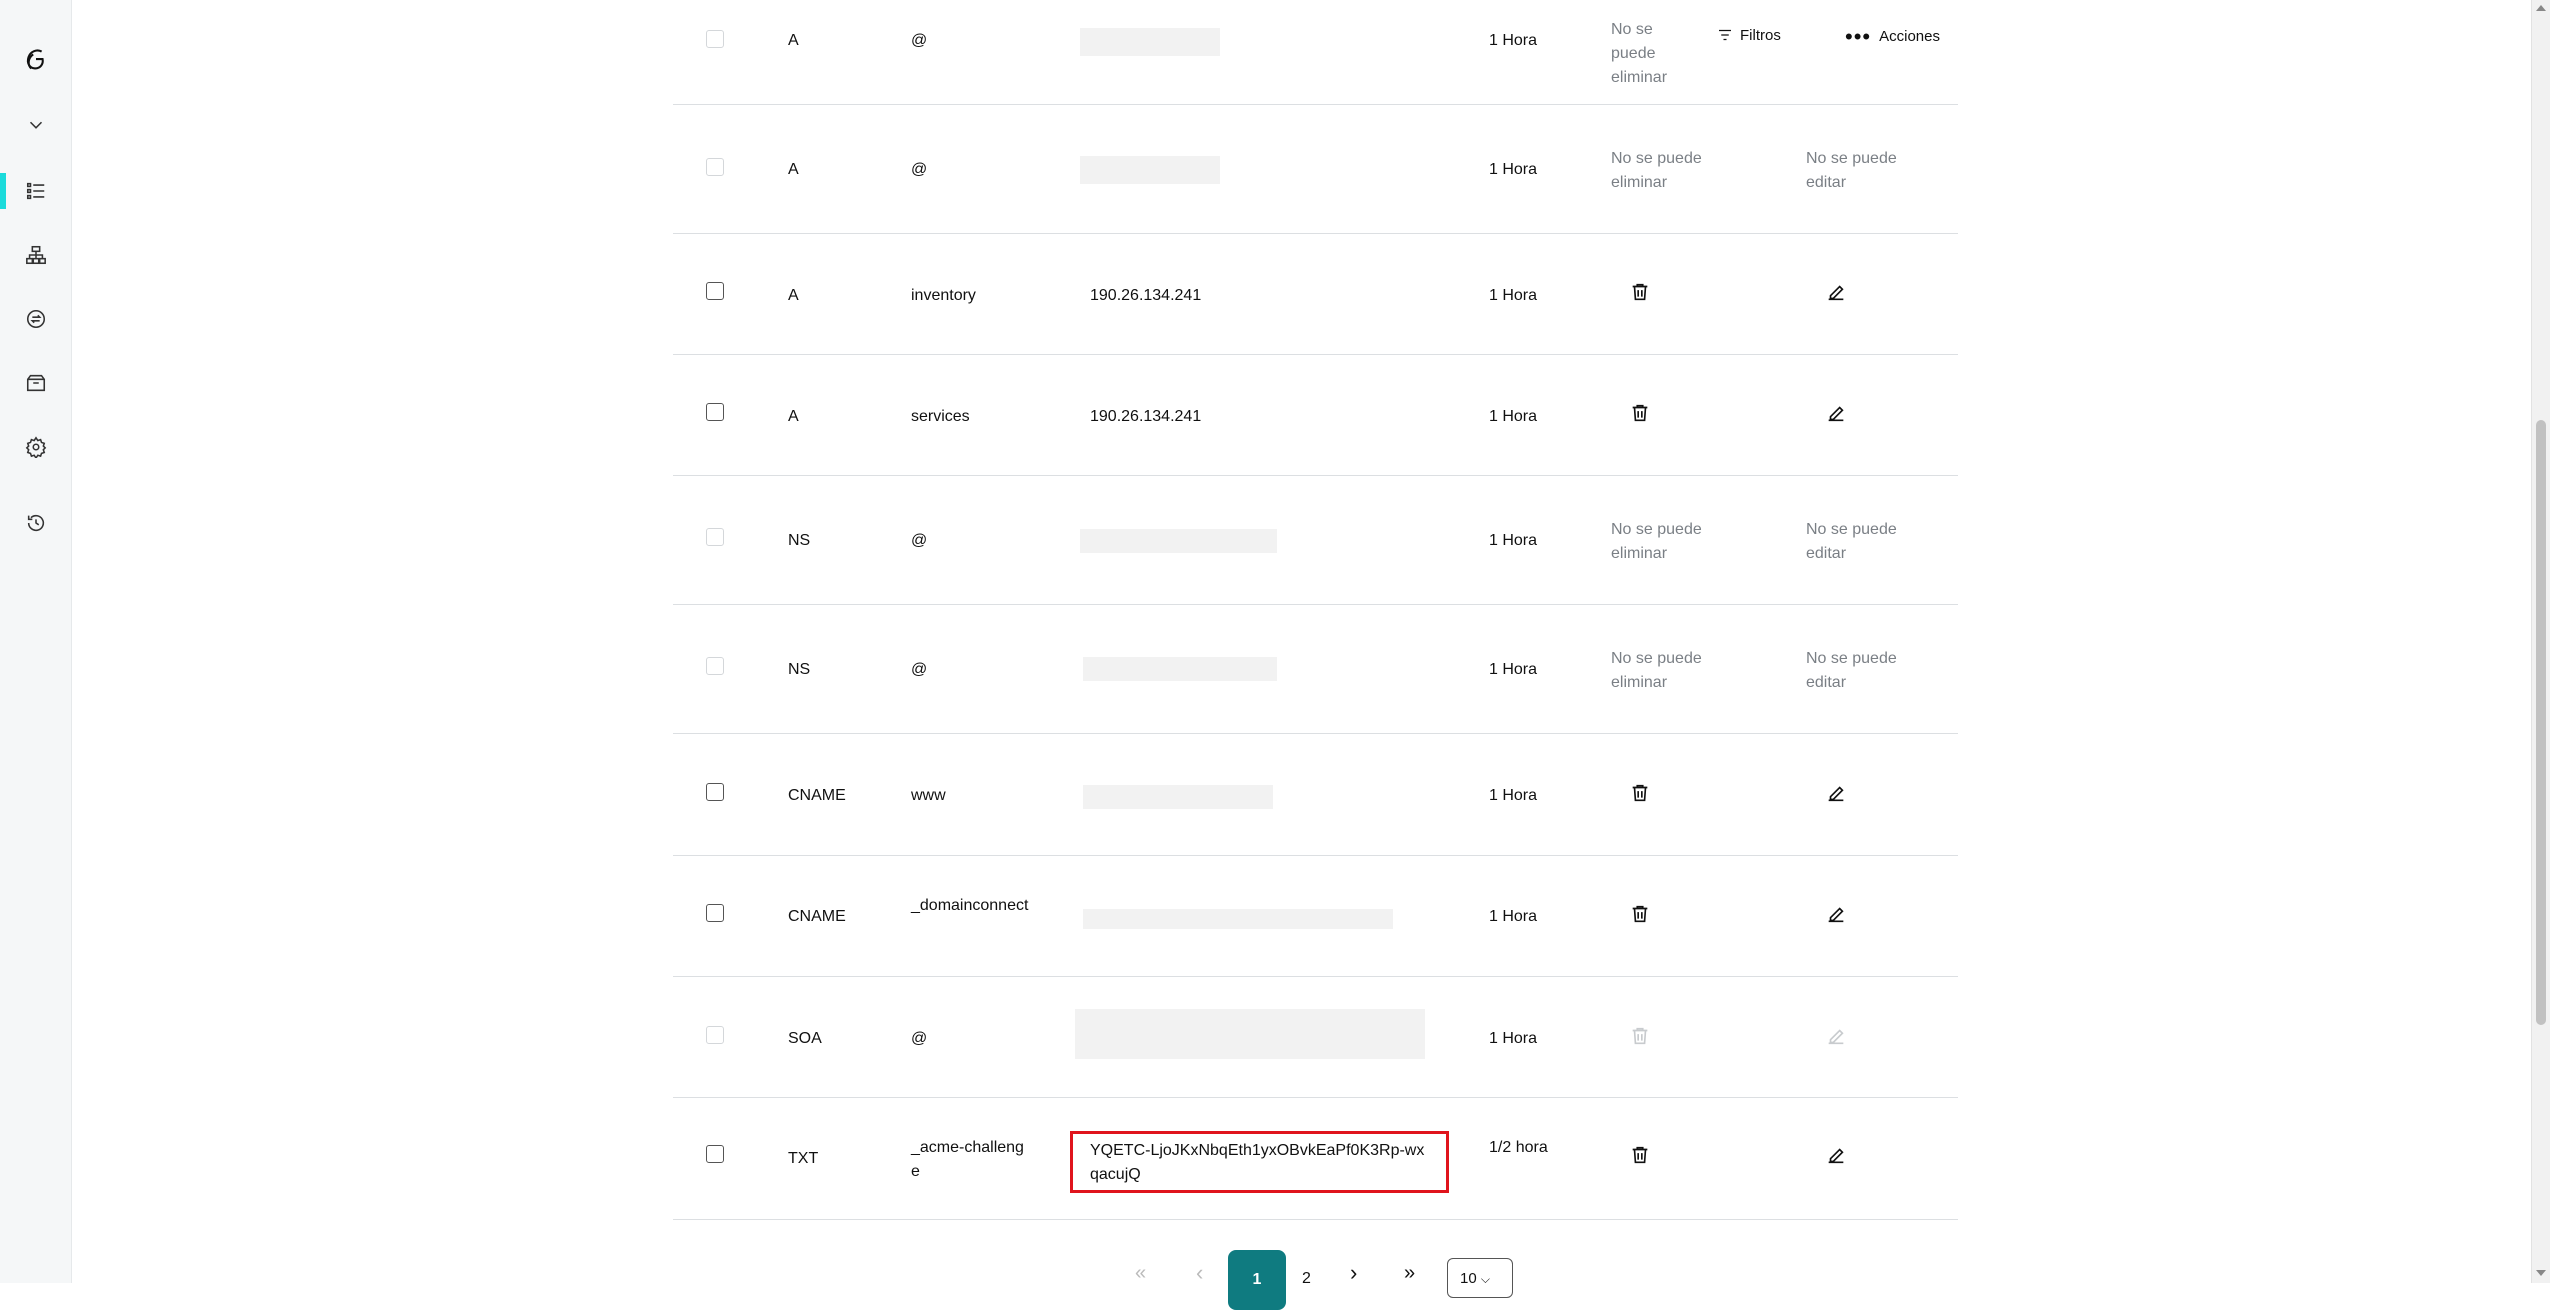  I want to click on godaddy-logo-icon, so click(35, 60).